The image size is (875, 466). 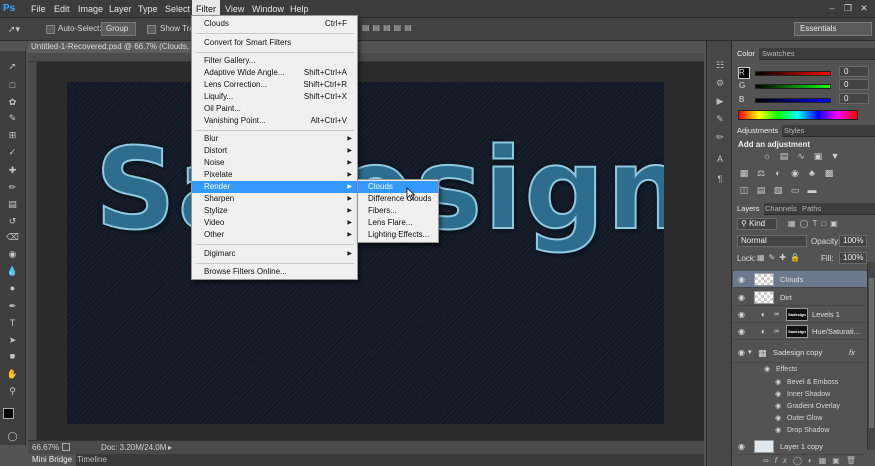 What do you see at coordinates (813, 461) in the screenshot?
I see `layers-footer-icons: ∞fx◯◐▦▣🗑` at bounding box center [813, 461].